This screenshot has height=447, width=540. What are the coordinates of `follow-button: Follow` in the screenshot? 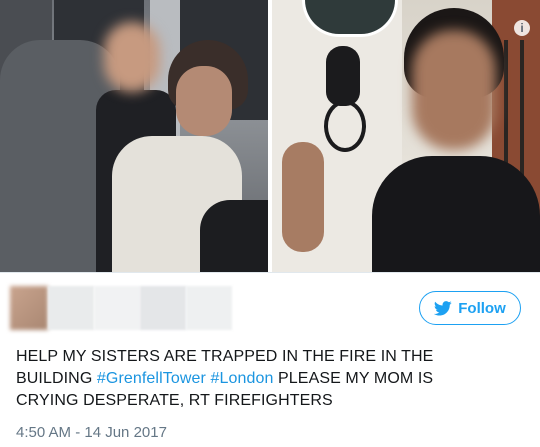 It's located at (470, 308).